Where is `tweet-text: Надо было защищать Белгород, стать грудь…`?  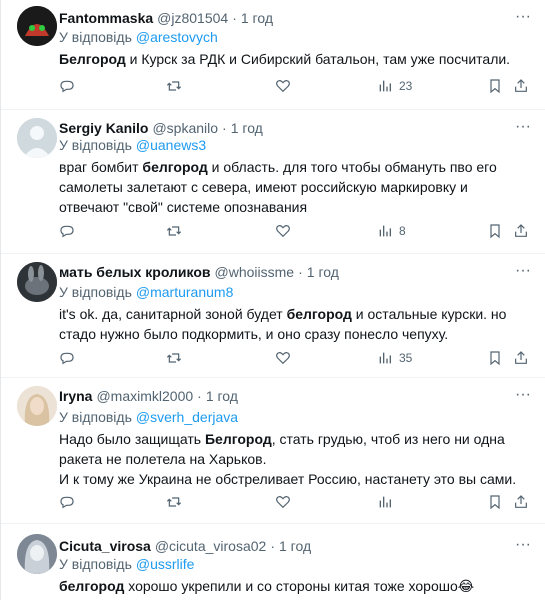
tweet-text: Надо было защищать Белгород, стать грудь… is located at coordinates (293, 459).